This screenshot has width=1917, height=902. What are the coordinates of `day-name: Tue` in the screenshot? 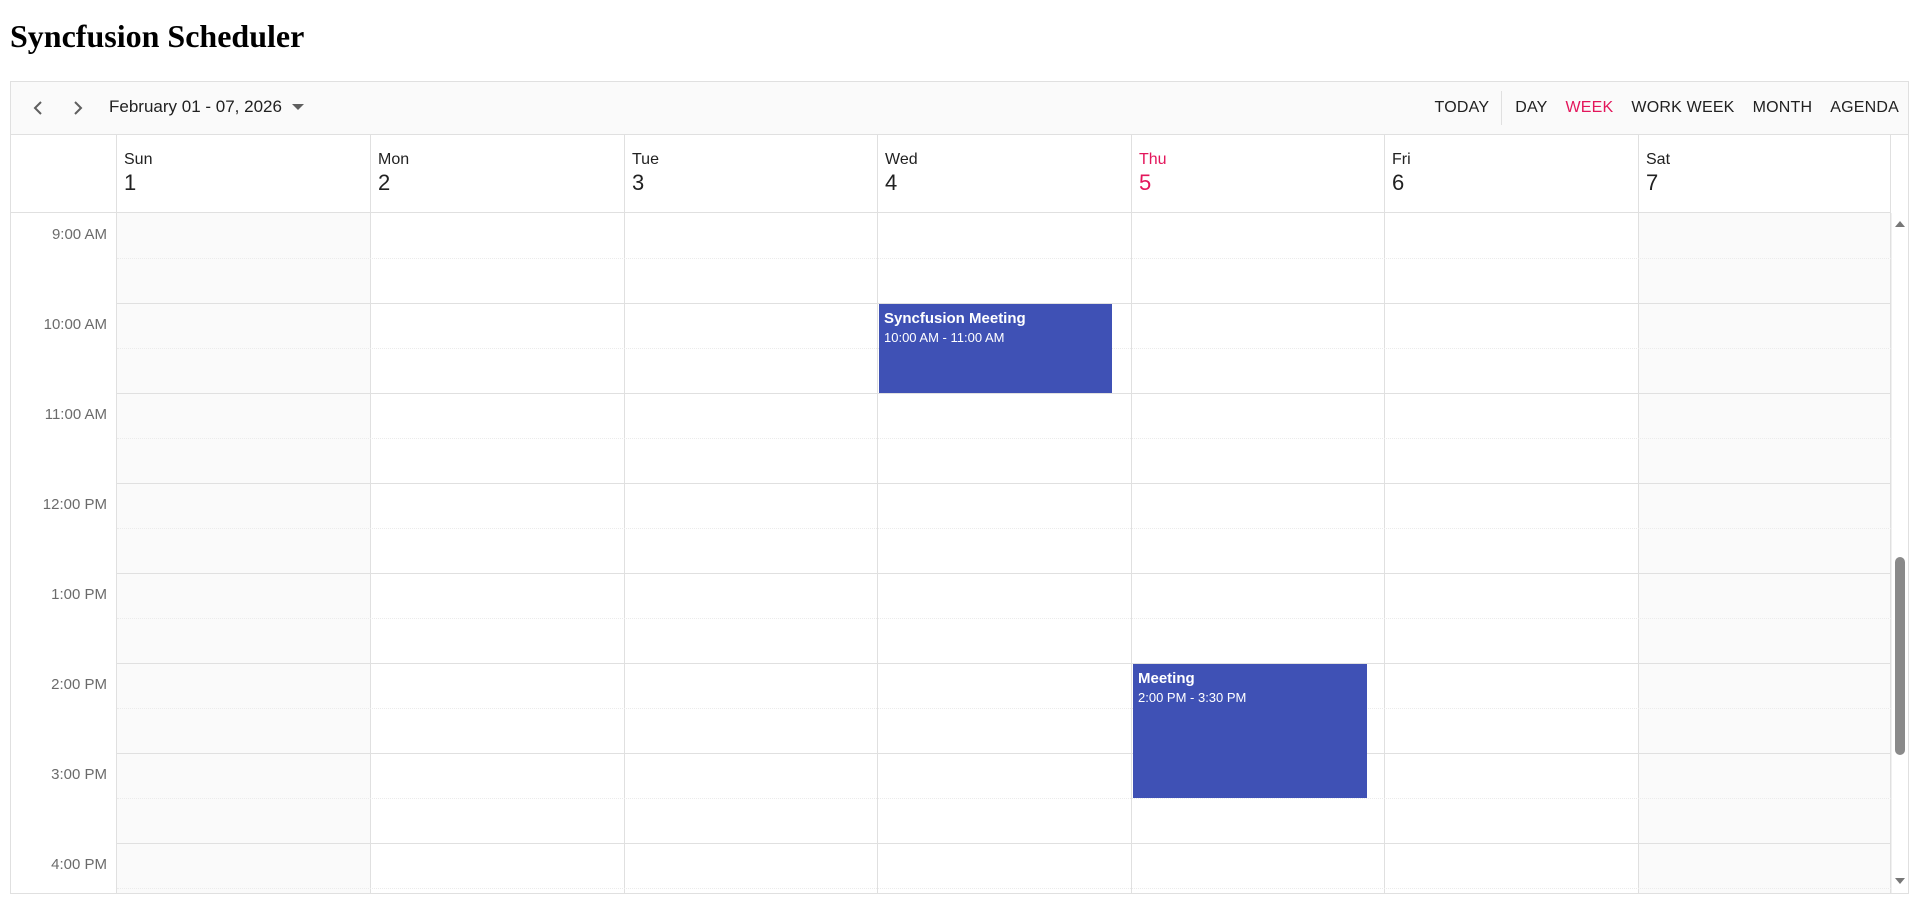 It's located at (645, 159).